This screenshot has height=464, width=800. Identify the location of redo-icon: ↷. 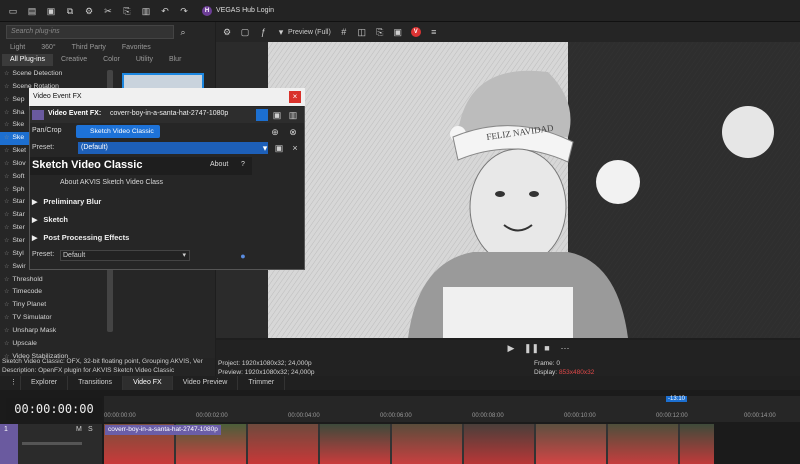
(184, 11).